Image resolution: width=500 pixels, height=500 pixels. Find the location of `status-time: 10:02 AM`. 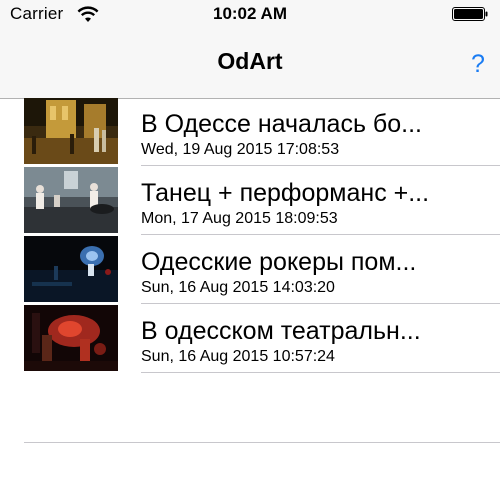

status-time: 10:02 AM is located at coordinates (249, 13).